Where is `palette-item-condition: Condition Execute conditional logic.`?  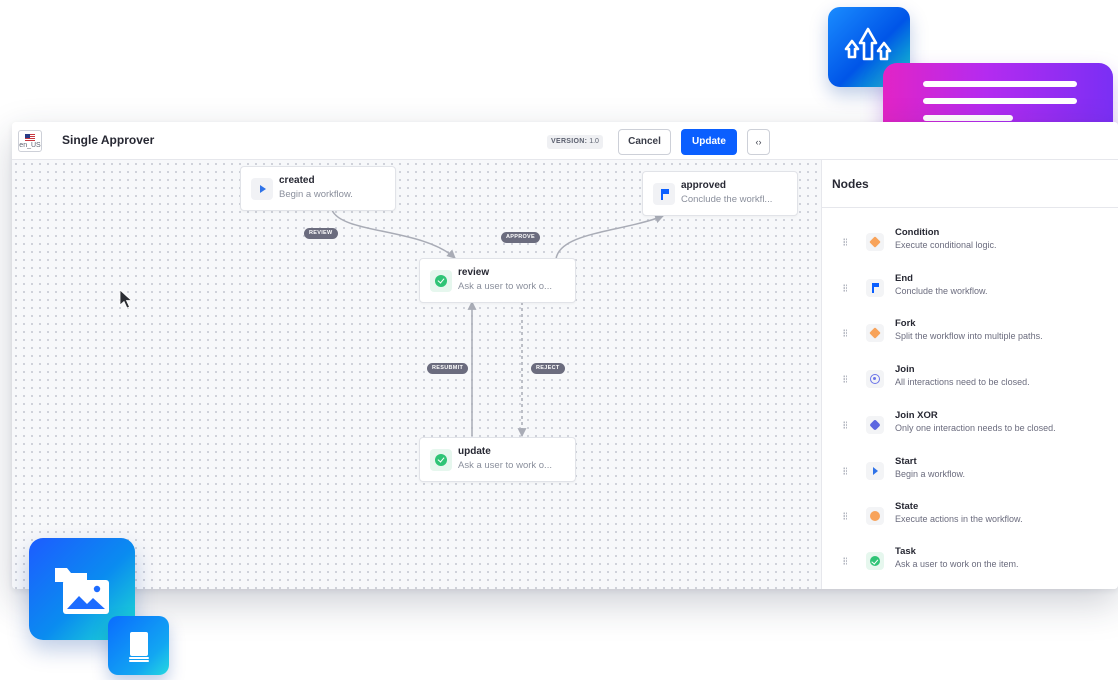 palette-item-condition: Condition Execute conditional logic. is located at coordinates (970, 247).